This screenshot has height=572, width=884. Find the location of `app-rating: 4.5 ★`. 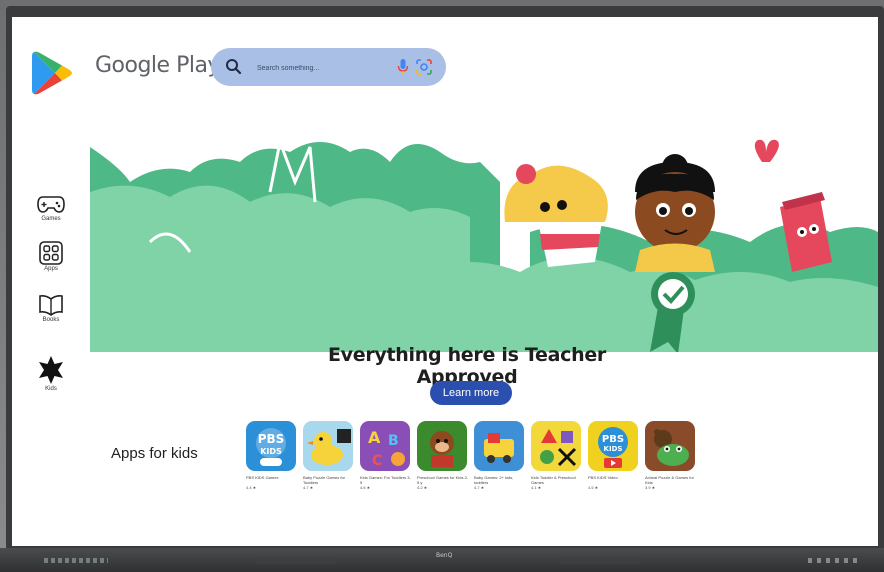

app-rating: 4.5 ★ is located at coordinates (593, 487).